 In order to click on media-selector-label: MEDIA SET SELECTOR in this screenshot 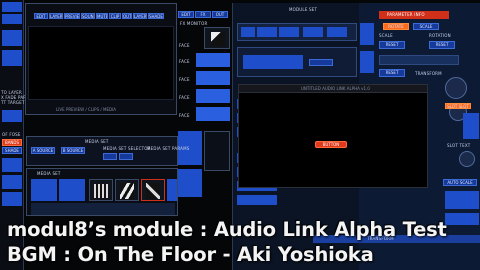, I will do `click(127, 148)`.